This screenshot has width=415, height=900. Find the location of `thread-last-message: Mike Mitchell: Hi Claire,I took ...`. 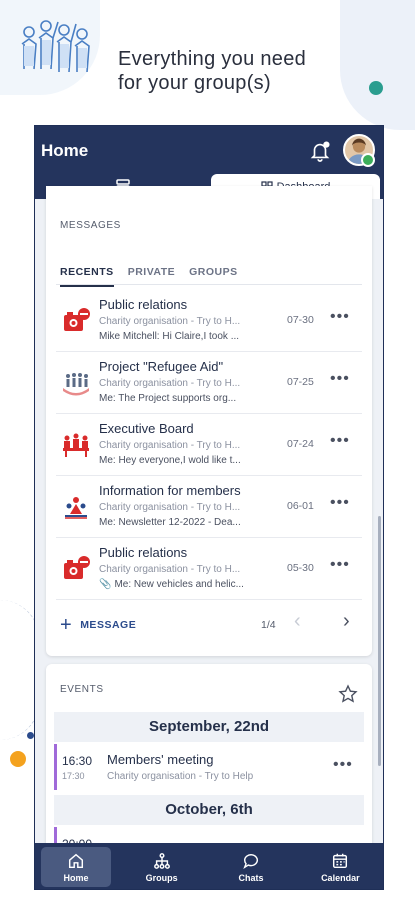

thread-last-message: Mike Mitchell: Hi Claire,I took ... is located at coordinates (169, 336).